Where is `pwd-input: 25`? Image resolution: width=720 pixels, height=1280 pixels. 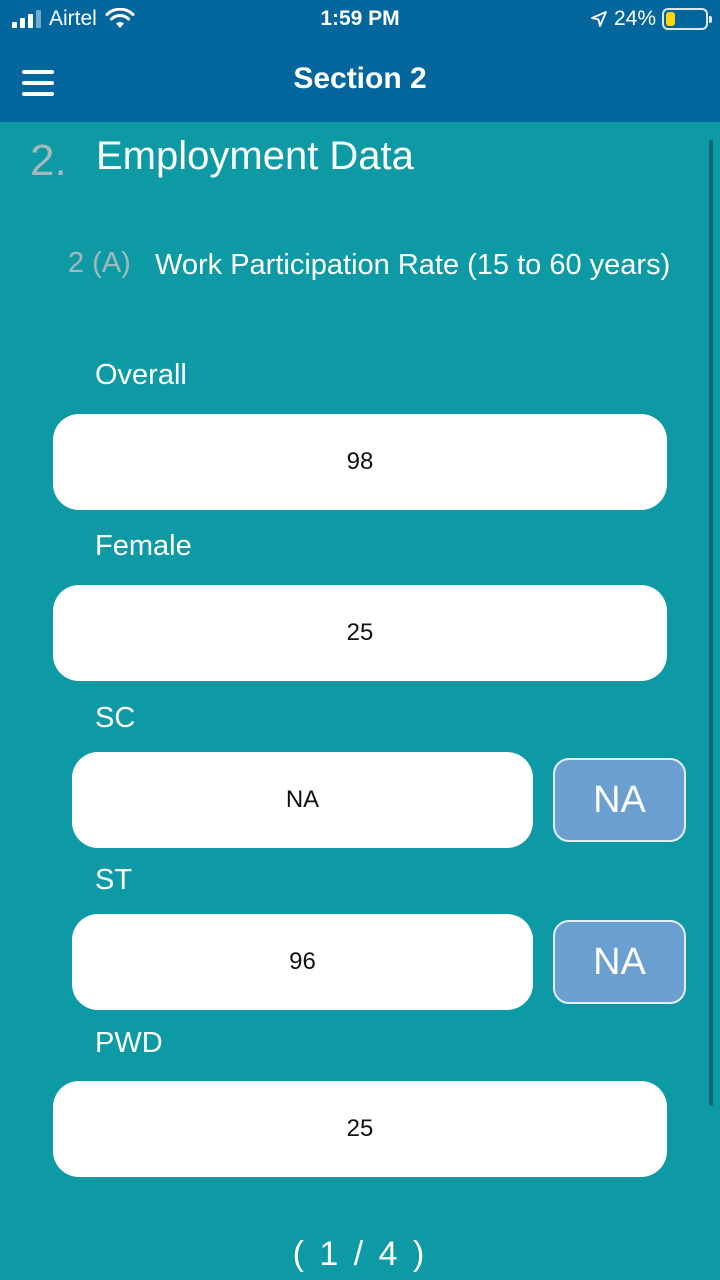 pwd-input: 25 is located at coordinates (360, 1129).